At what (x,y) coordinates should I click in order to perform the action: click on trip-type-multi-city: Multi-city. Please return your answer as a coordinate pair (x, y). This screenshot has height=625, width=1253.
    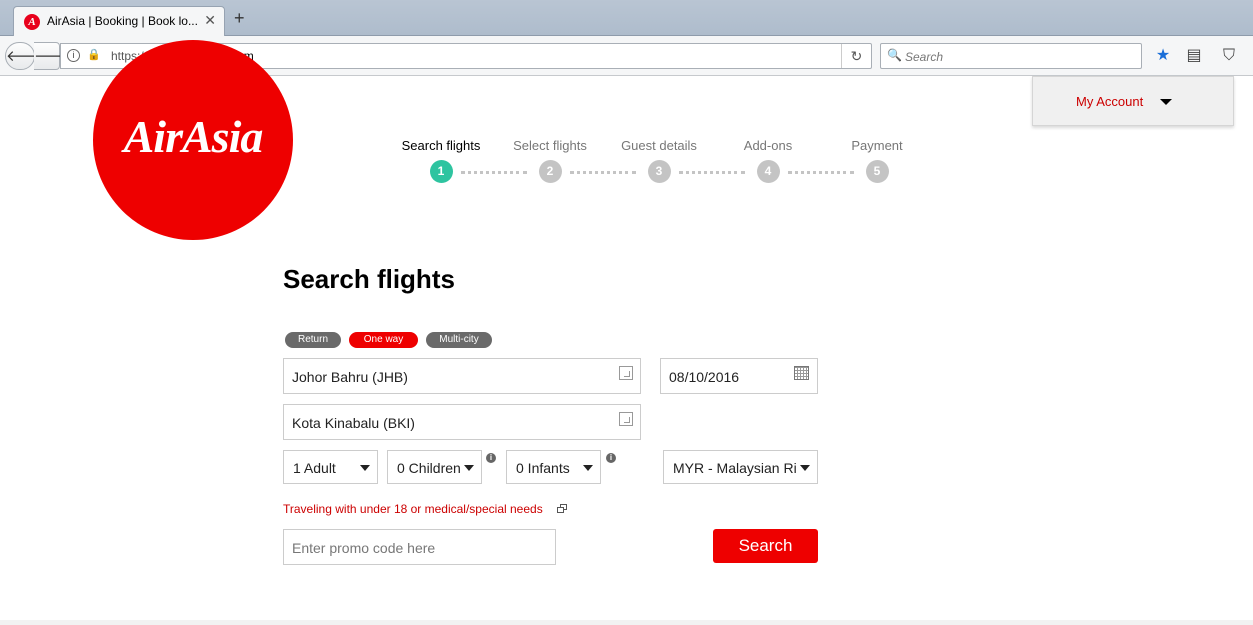
    Looking at the image, I should click on (459, 340).